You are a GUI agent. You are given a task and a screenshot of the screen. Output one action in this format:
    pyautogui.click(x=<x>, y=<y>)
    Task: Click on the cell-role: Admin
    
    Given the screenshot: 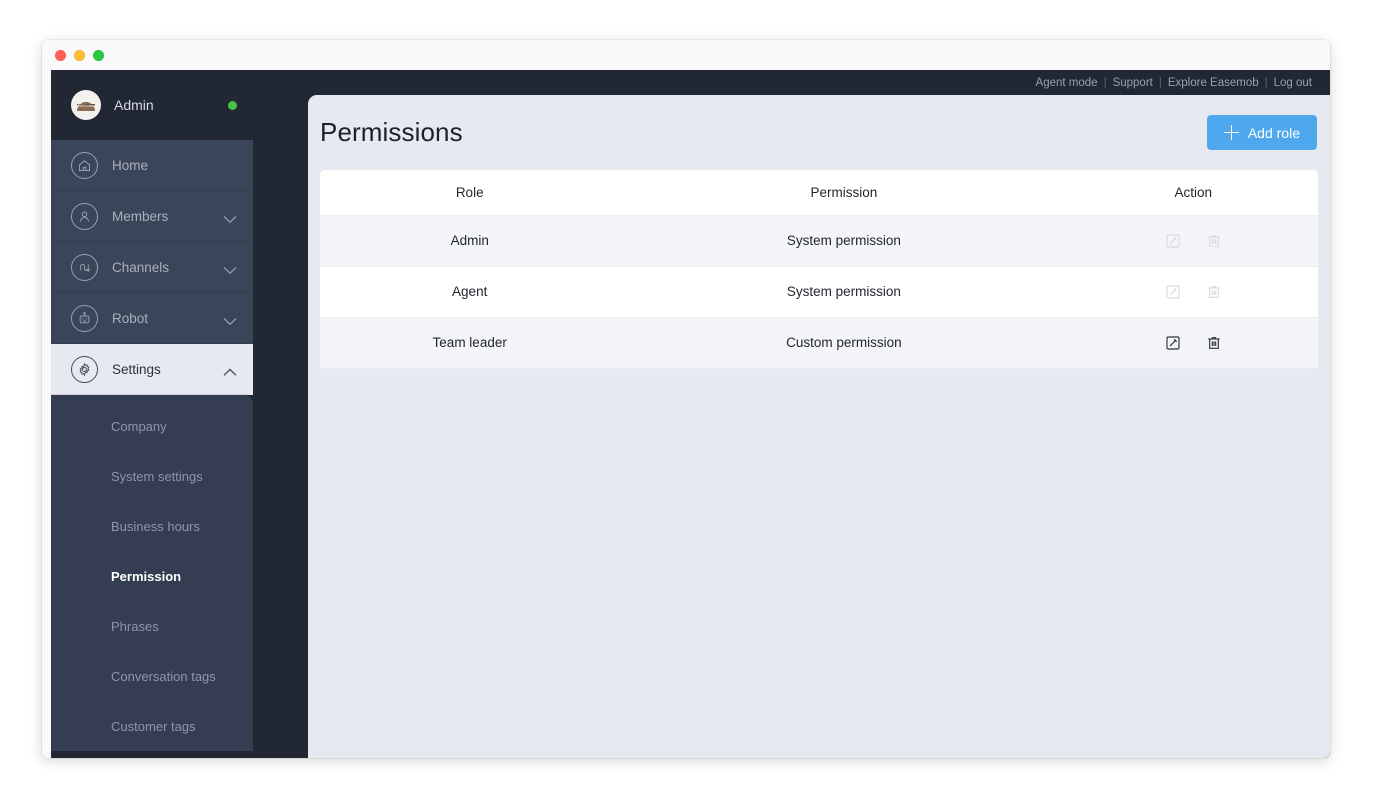 What is the action you would take?
    pyautogui.click(x=470, y=241)
    